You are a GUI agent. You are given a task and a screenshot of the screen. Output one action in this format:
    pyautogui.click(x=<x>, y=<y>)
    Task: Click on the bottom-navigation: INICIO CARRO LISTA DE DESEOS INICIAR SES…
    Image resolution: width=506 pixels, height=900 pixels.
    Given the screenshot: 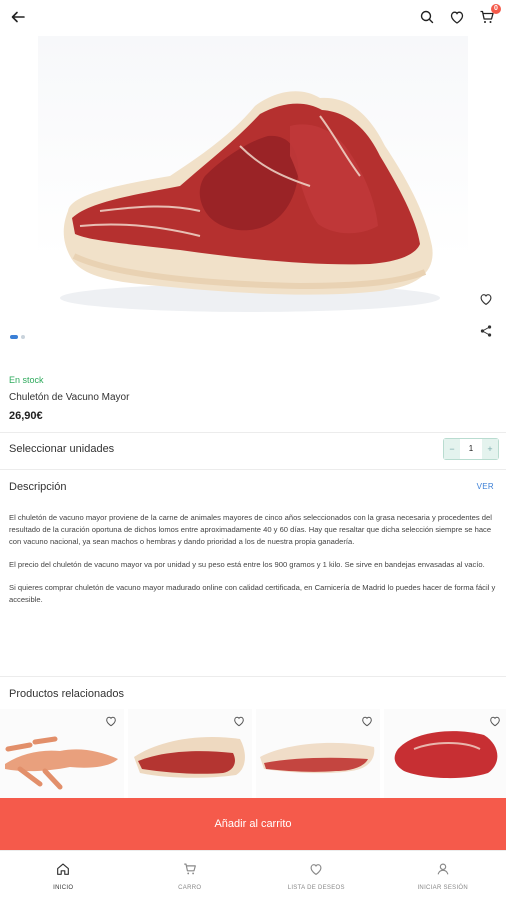 What is the action you would take?
    pyautogui.click(x=253, y=875)
    